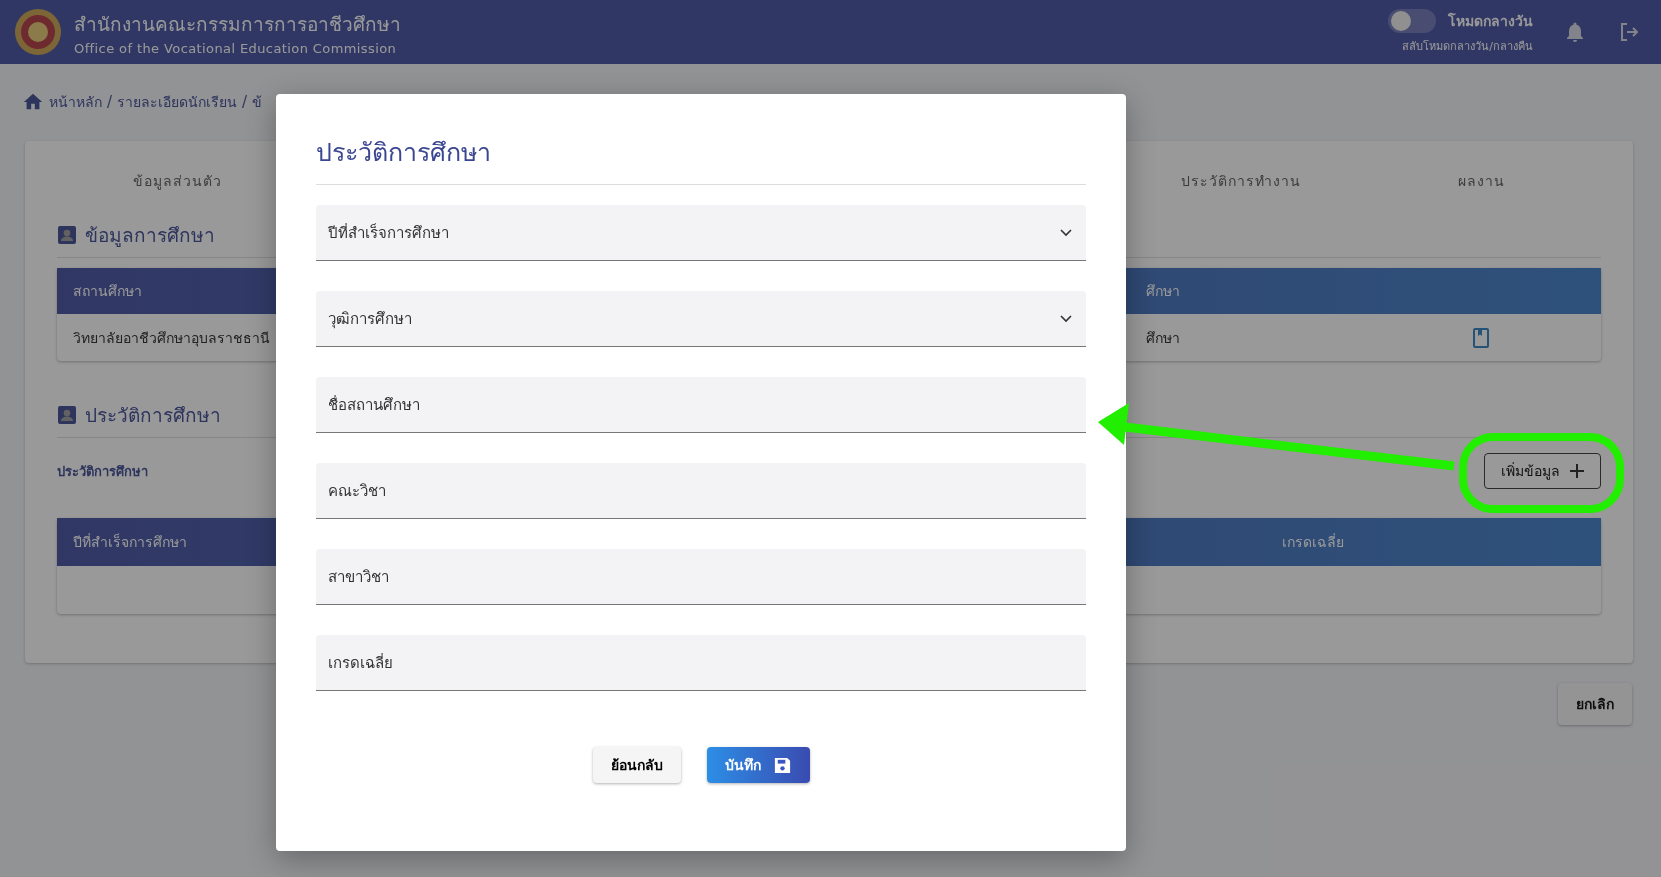 The image size is (1661, 877). Describe the element at coordinates (701, 491) in the screenshot. I see `input-field: คณะวิชา` at that location.